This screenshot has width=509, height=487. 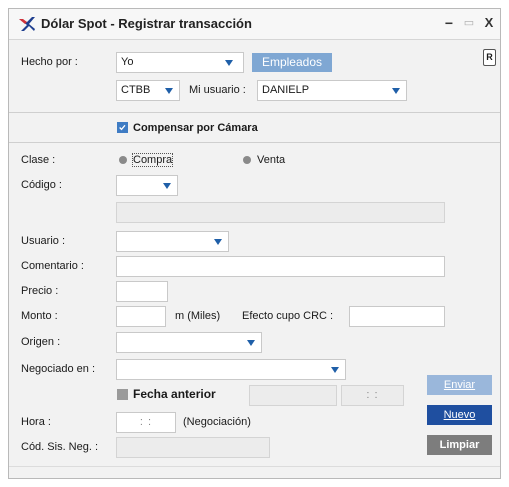 I want to click on venta-radio, so click(x=247, y=160).